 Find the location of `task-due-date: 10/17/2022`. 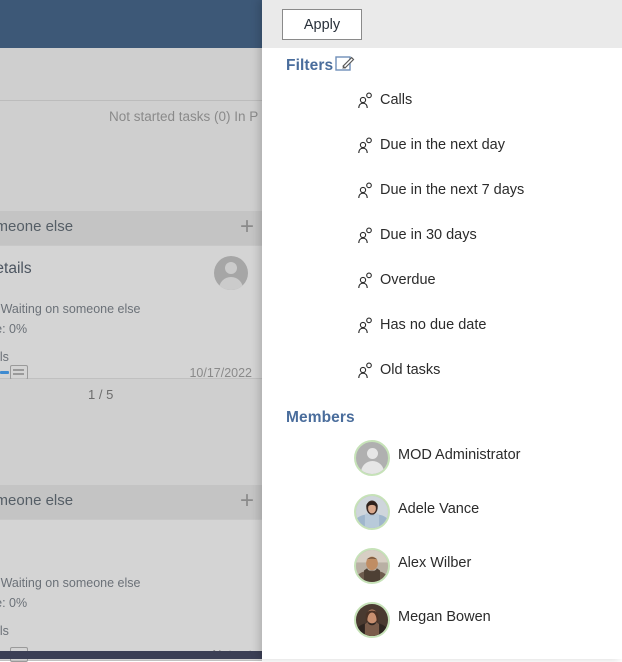

task-due-date: 10/17/2022 is located at coordinates (220, 373).